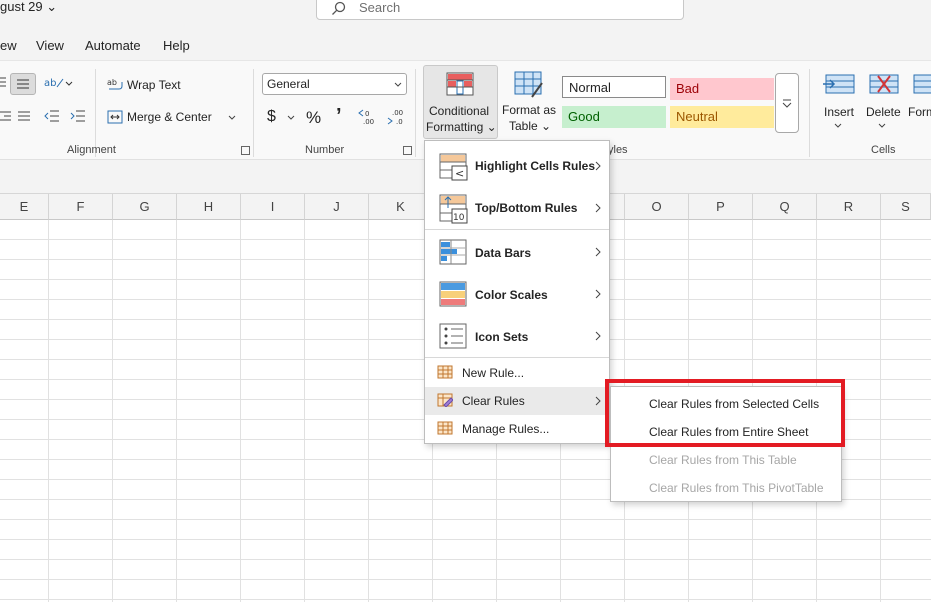  I want to click on cf-label-line1: Conditional, so click(459, 111).